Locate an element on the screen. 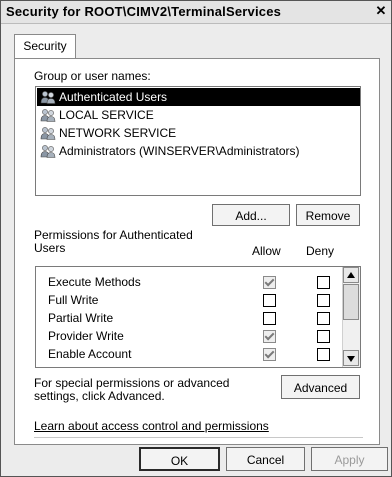  permission-name: Provider Write is located at coordinates (86, 336).